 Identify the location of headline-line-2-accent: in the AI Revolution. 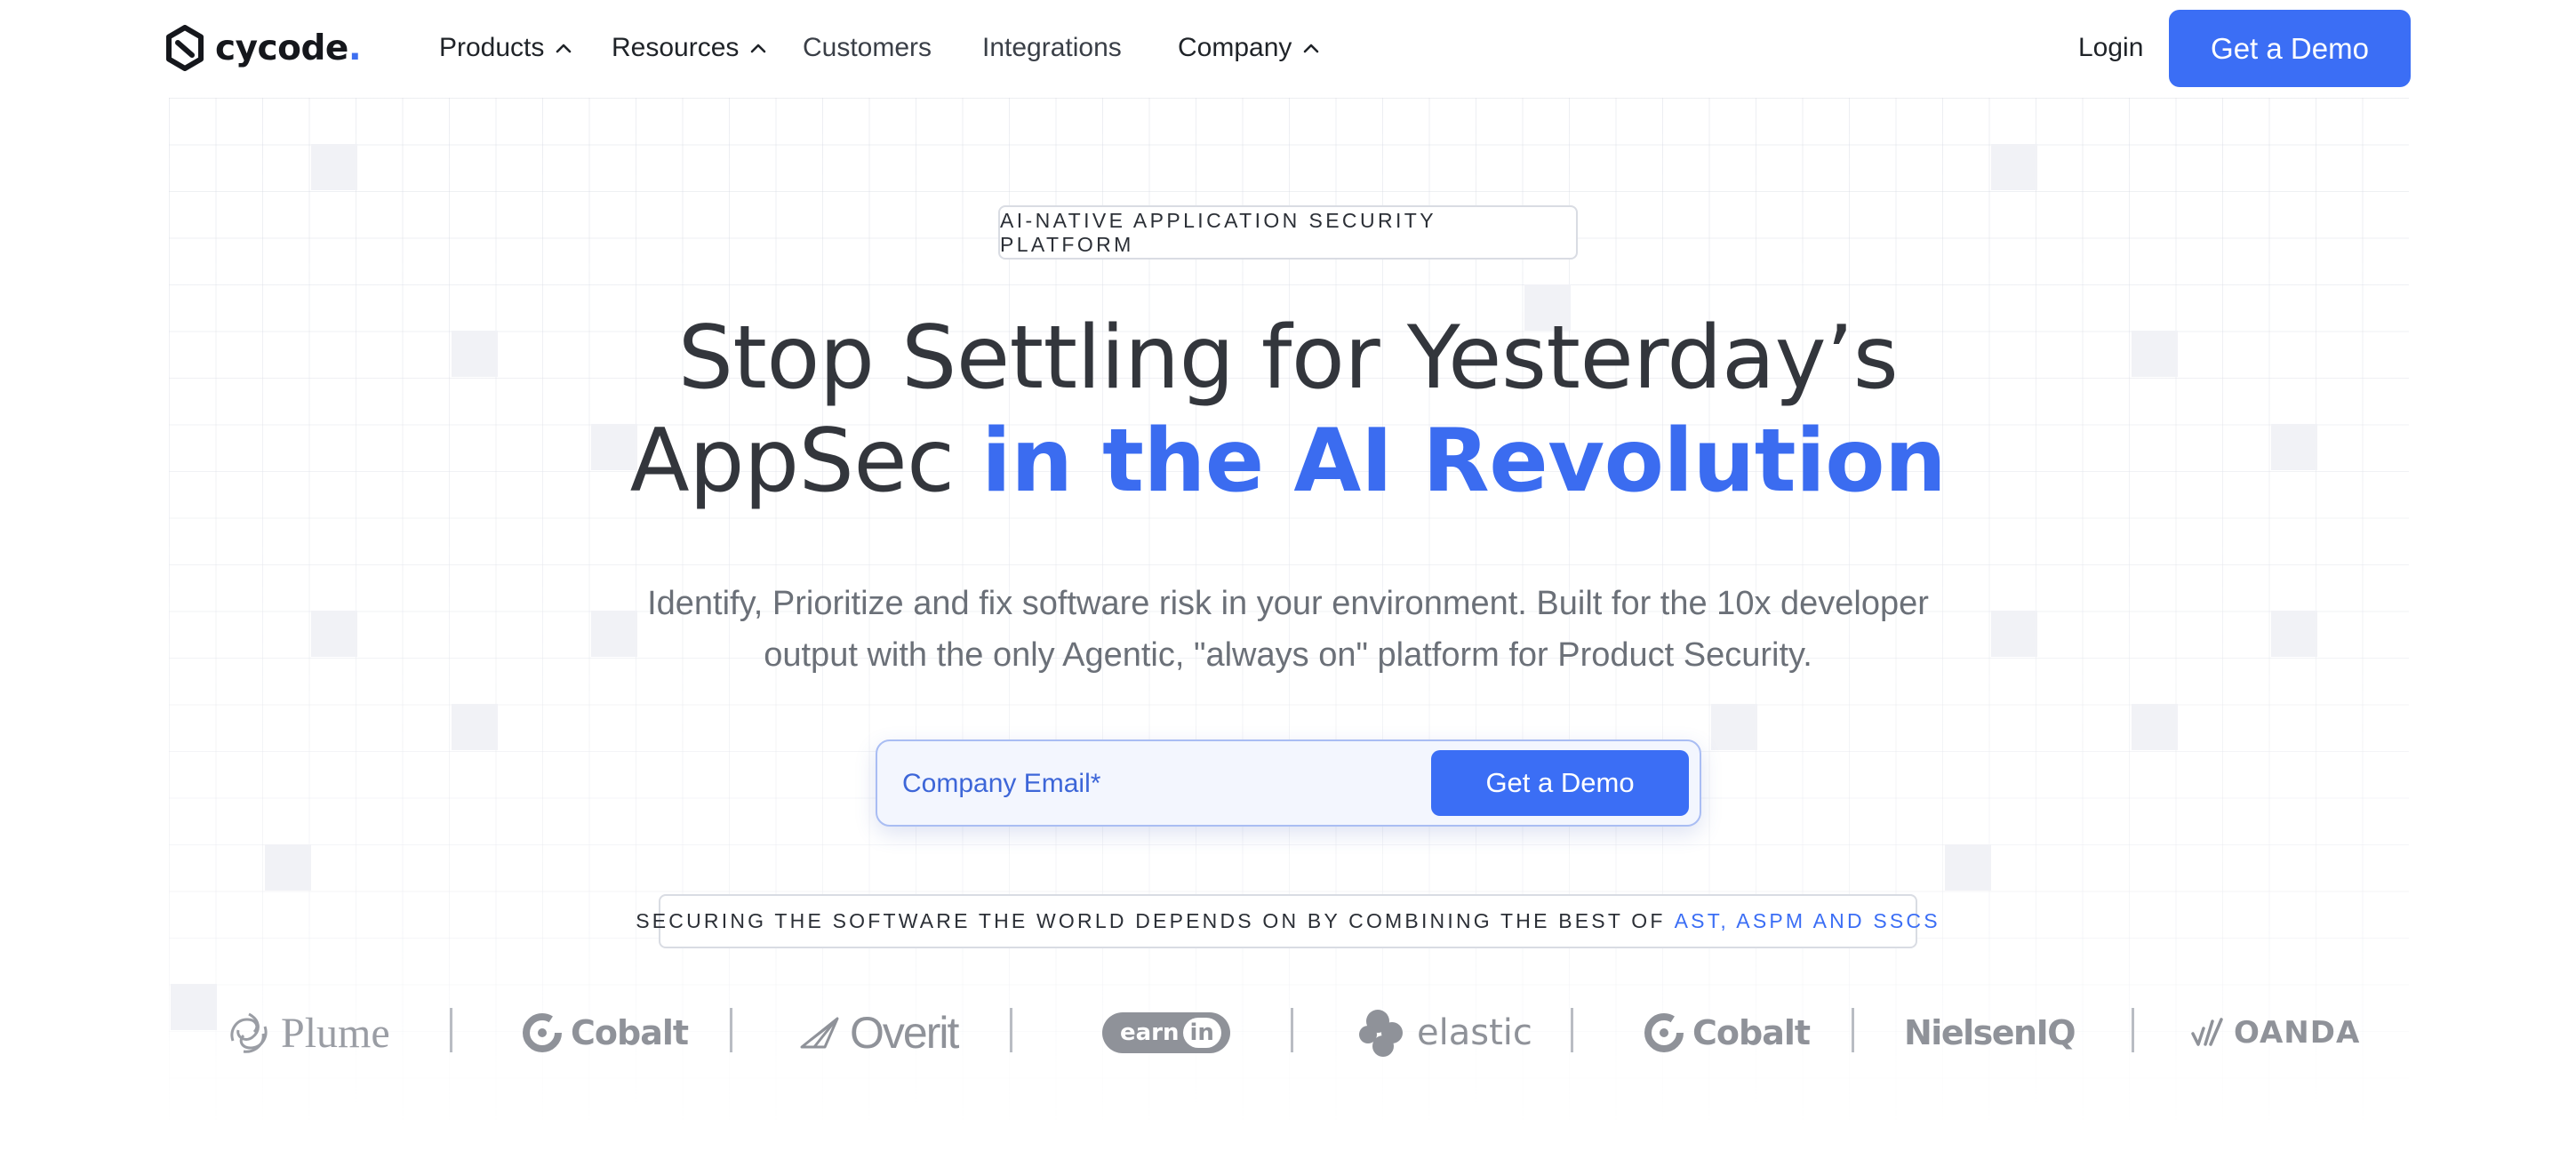
(1464, 462).